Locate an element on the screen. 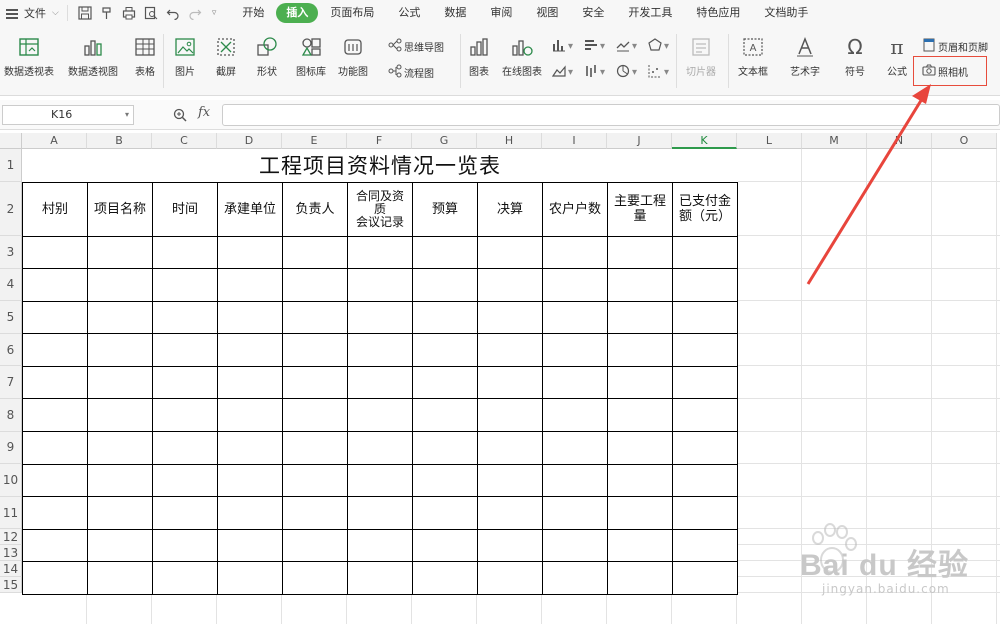  header-cell-main-workload: 主要工程量 is located at coordinates (640, 209).